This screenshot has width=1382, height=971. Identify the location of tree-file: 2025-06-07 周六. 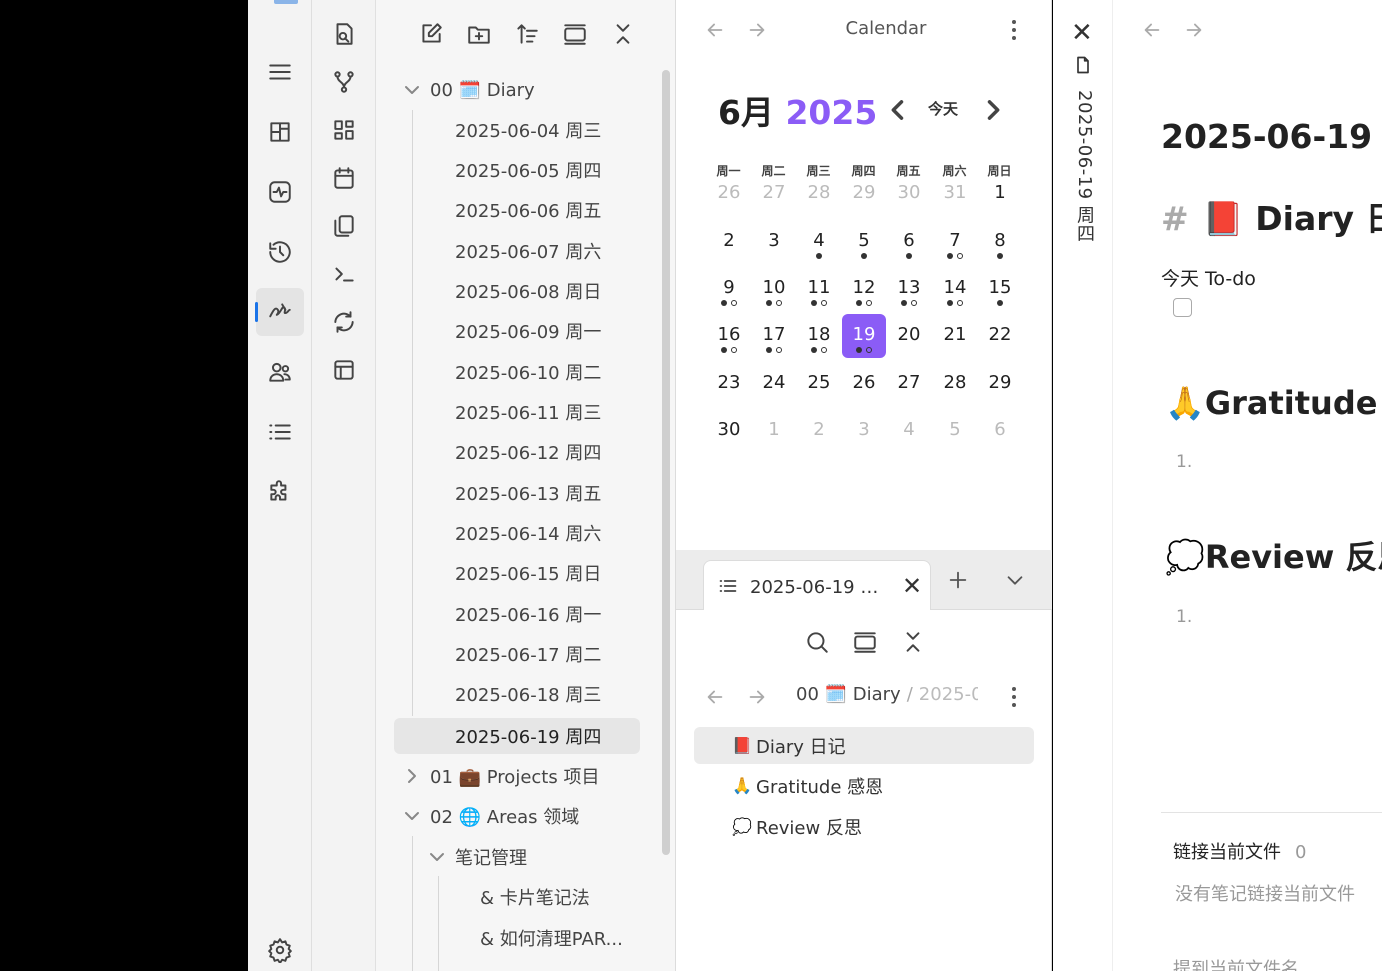
(528, 251).